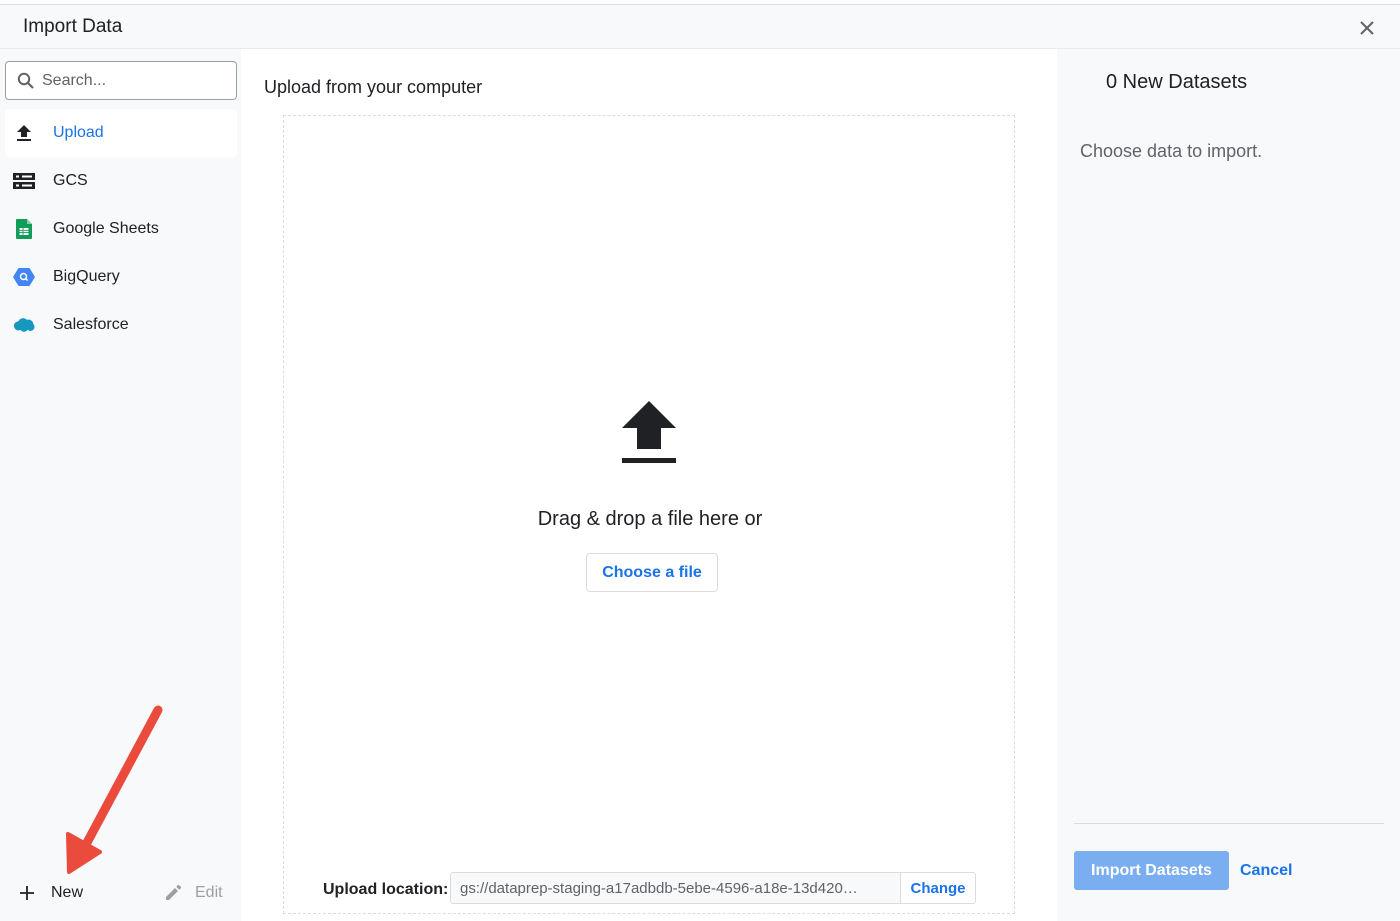 The width and height of the screenshot is (1400, 921). Describe the element at coordinates (1171, 151) in the screenshot. I see `empty-state-hint: Choose data to import.` at that location.